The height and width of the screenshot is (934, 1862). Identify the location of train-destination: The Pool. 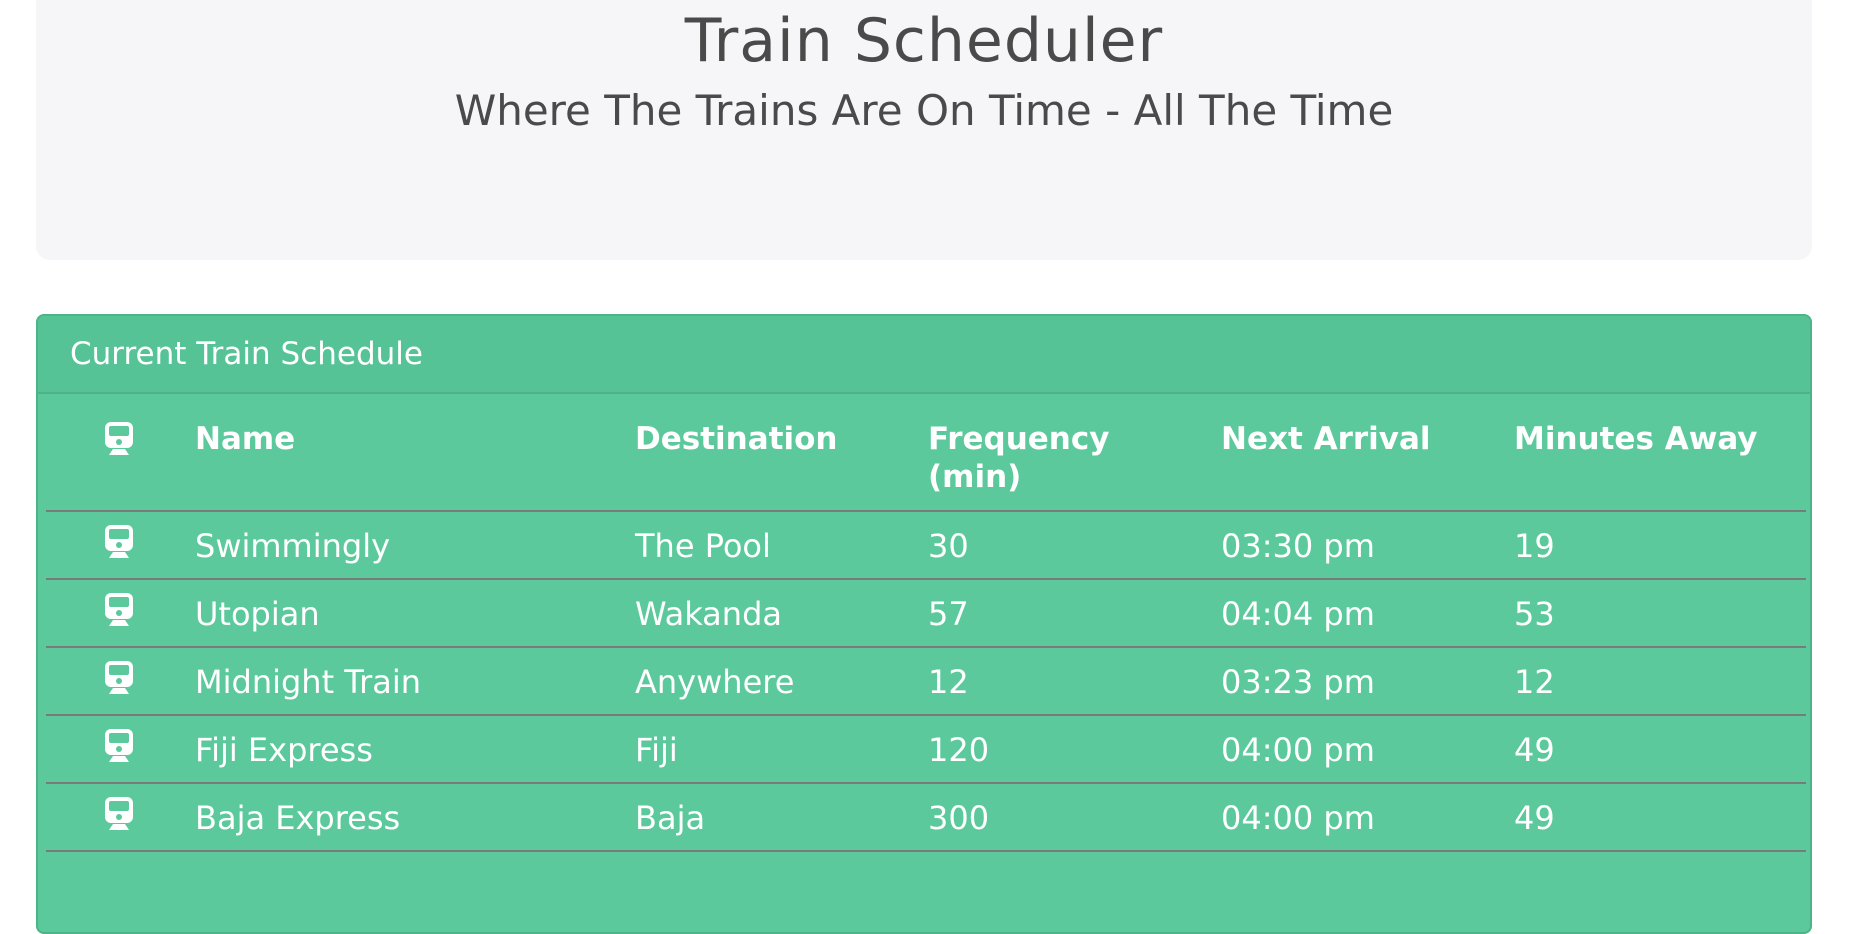
(780, 545).